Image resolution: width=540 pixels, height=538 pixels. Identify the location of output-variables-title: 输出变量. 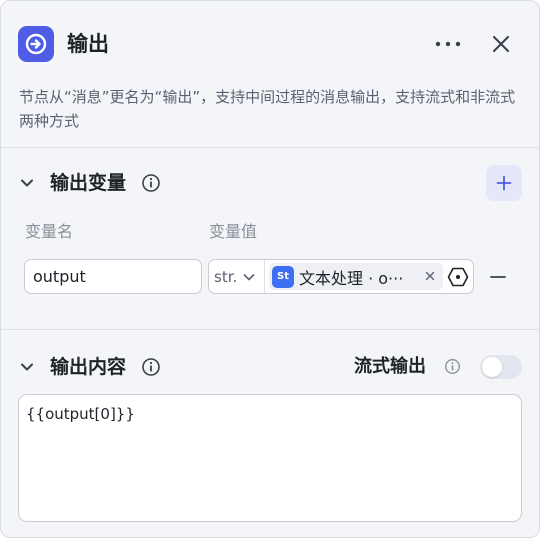
(88, 183).